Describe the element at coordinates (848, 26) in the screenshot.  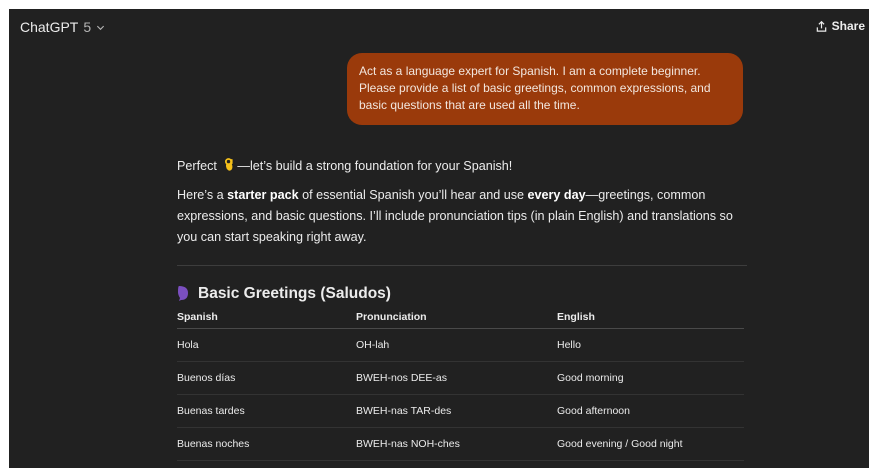
I see `share-label: Share` at that location.